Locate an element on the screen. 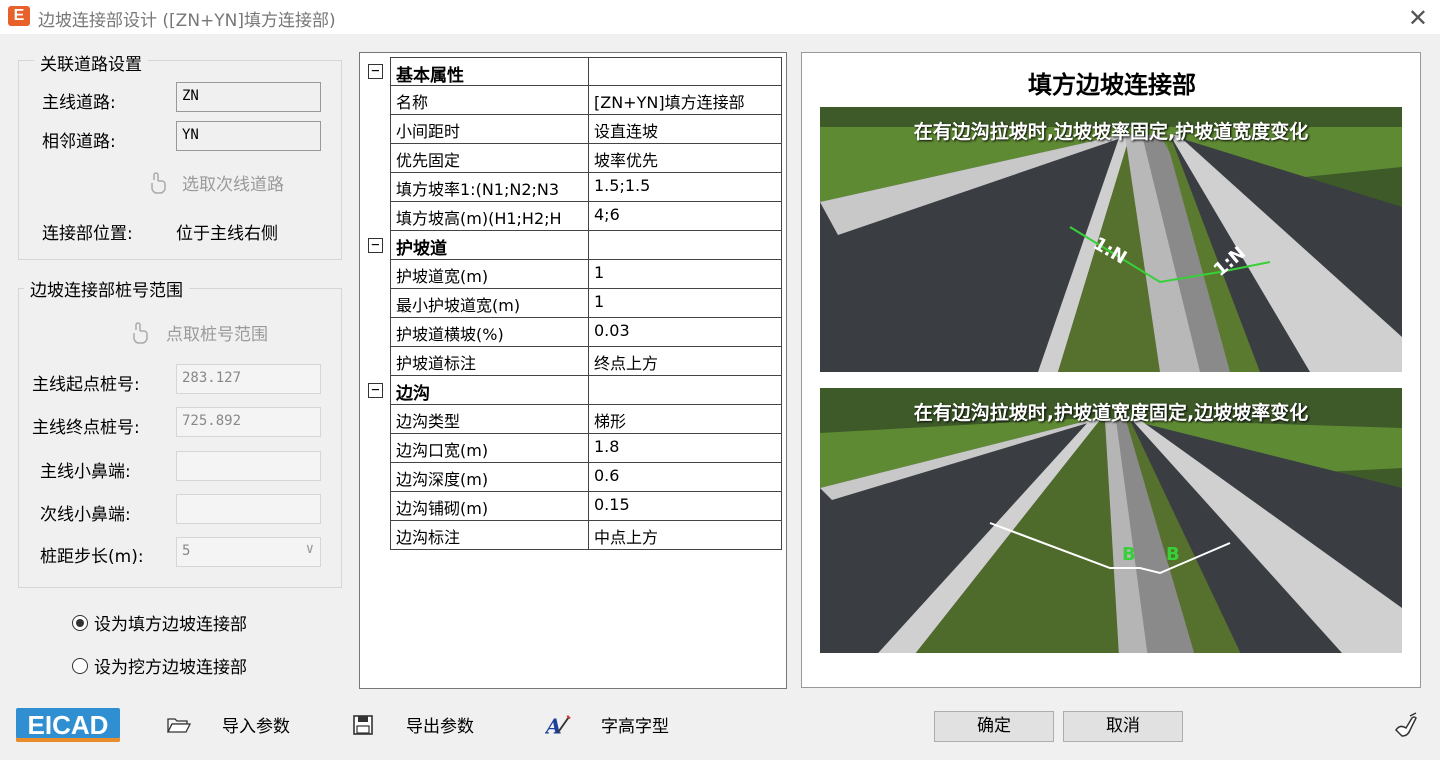 This screenshot has height=760, width=1440. property-row: 护坡道横坡(%) 0.03 is located at coordinates (571, 332).